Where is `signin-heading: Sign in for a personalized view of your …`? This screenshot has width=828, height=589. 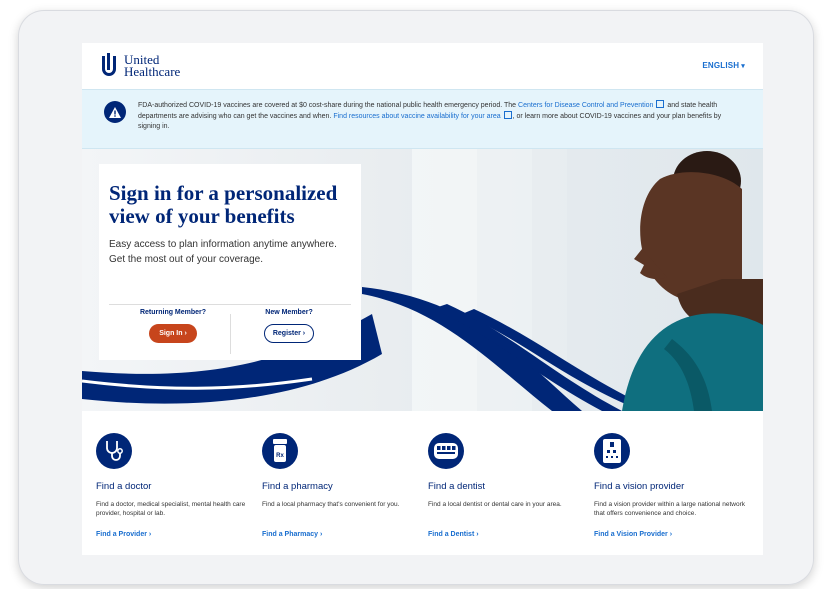 signin-heading: Sign in for a personalized view of your … is located at coordinates (223, 204).